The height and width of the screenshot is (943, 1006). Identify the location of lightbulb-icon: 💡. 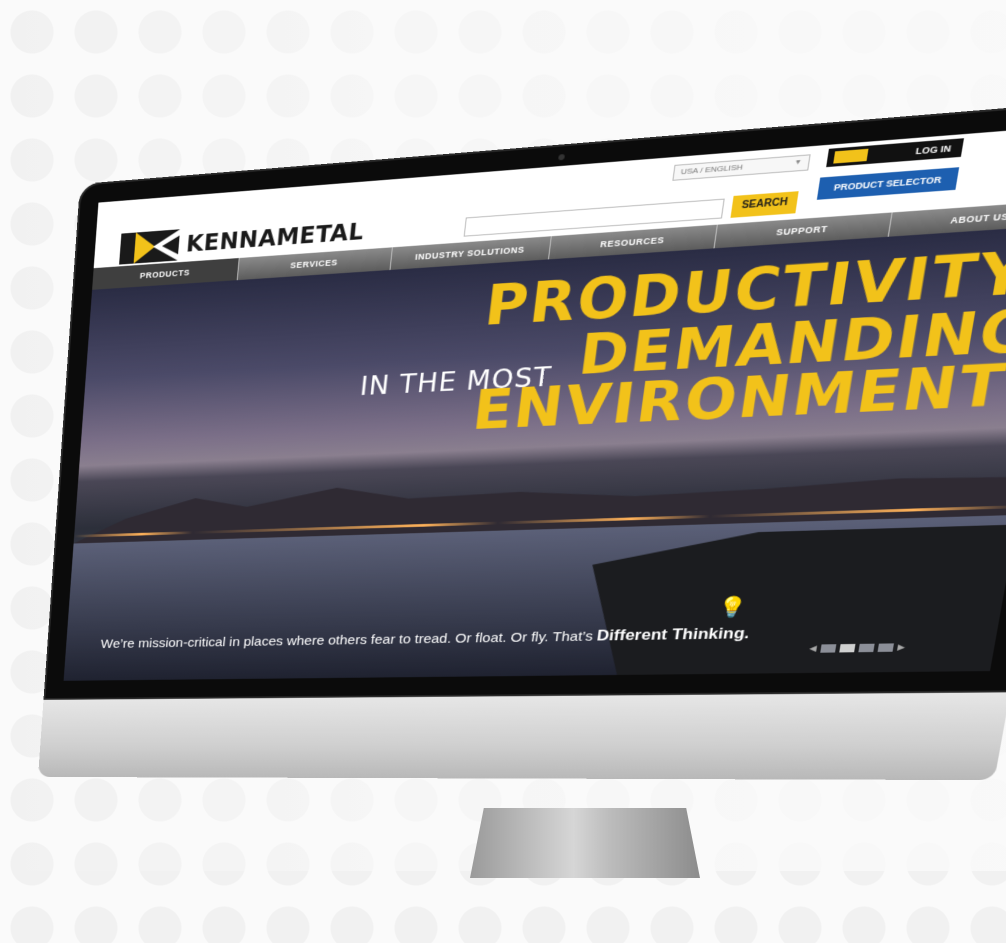
(732, 607).